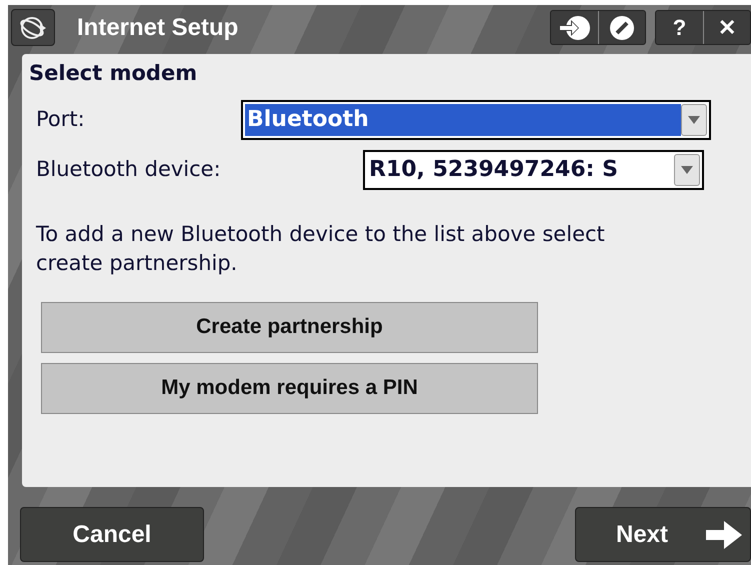 Image resolution: width=751 pixels, height=565 pixels. What do you see at coordinates (476, 120) in the screenshot?
I see `dropdown: Bluetooth` at bounding box center [476, 120].